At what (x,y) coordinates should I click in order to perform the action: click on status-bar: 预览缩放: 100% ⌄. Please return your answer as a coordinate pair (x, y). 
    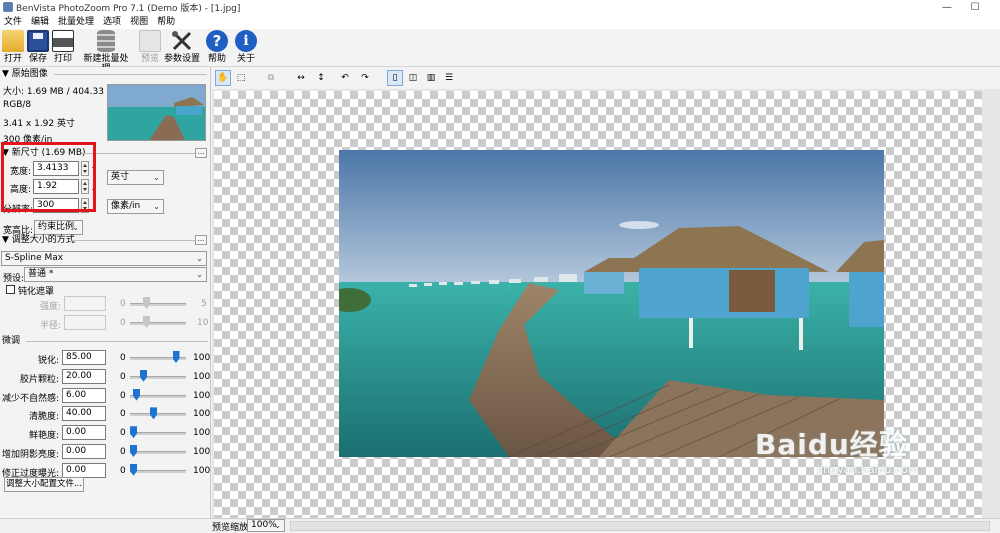
    Looking at the image, I should click on (500, 525).